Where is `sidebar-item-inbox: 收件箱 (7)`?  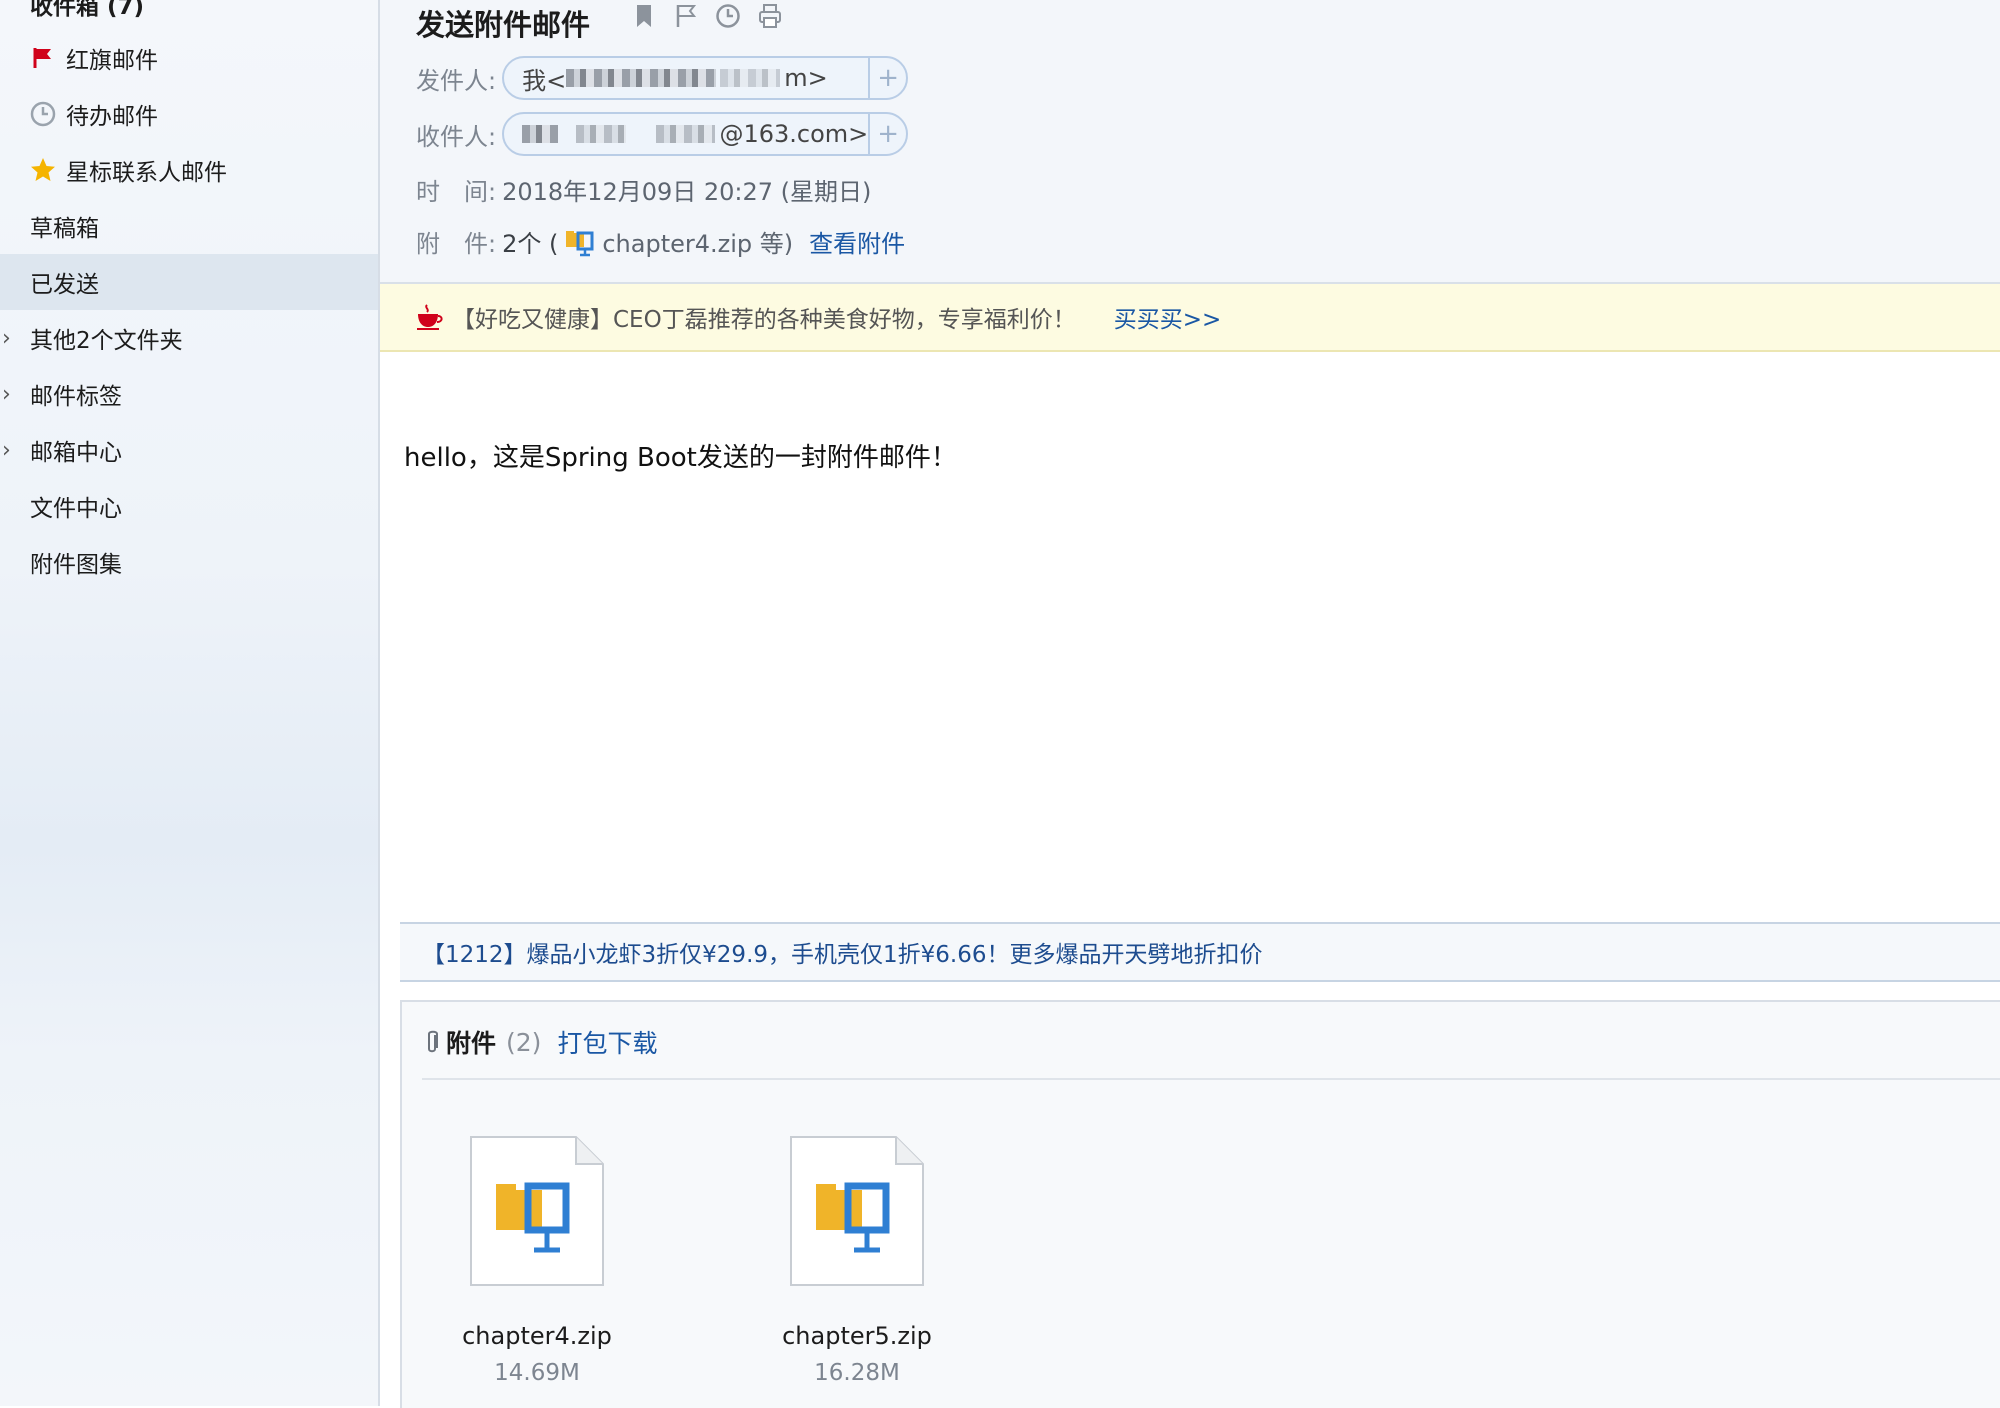
sidebar-item-inbox: 收件箱 (7) is located at coordinates (189, 16).